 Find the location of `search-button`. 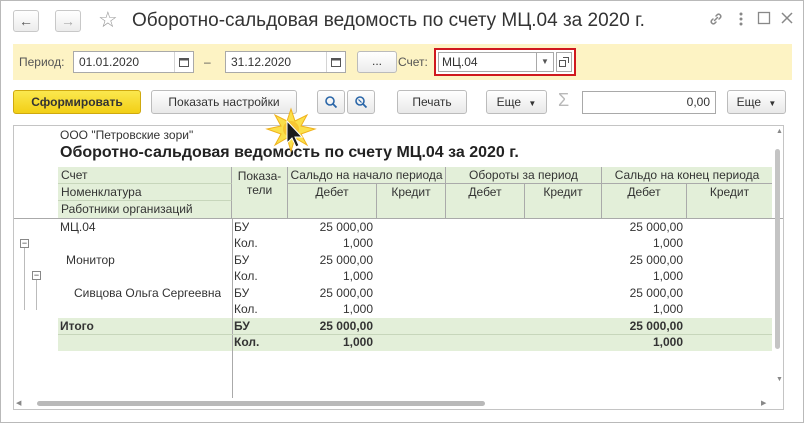

search-button is located at coordinates (331, 102).